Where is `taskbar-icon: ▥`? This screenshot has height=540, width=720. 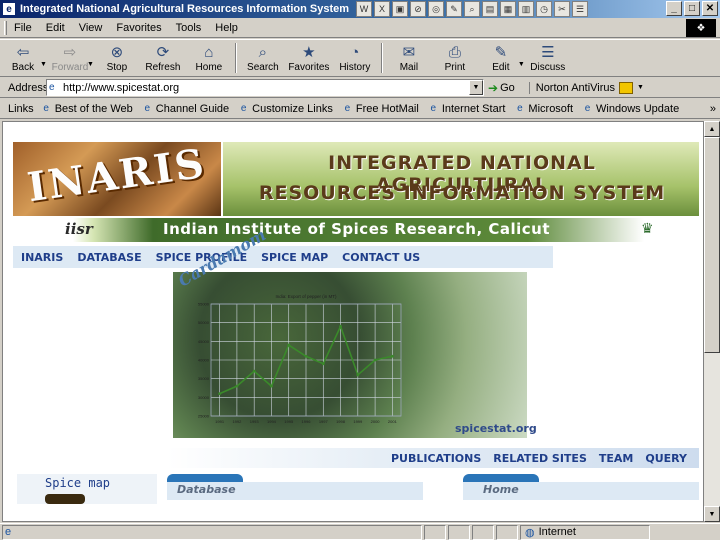 taskbar-icon: ▥ is located at coordinates (526, 9).